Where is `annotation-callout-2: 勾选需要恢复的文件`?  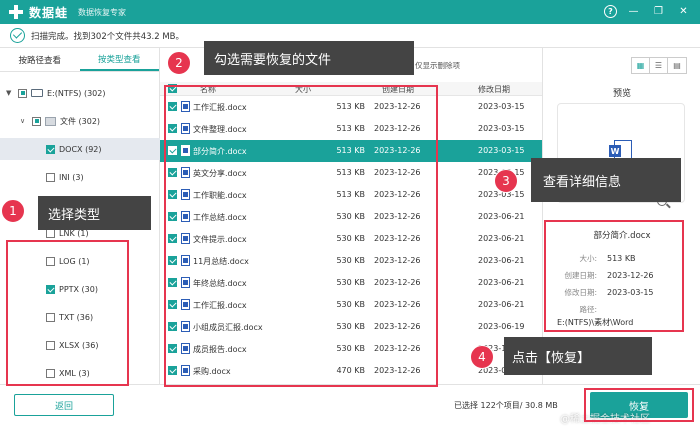 annotation-callout-2: 勾选需要恢复的文件 is located at coordinates (309, 58).